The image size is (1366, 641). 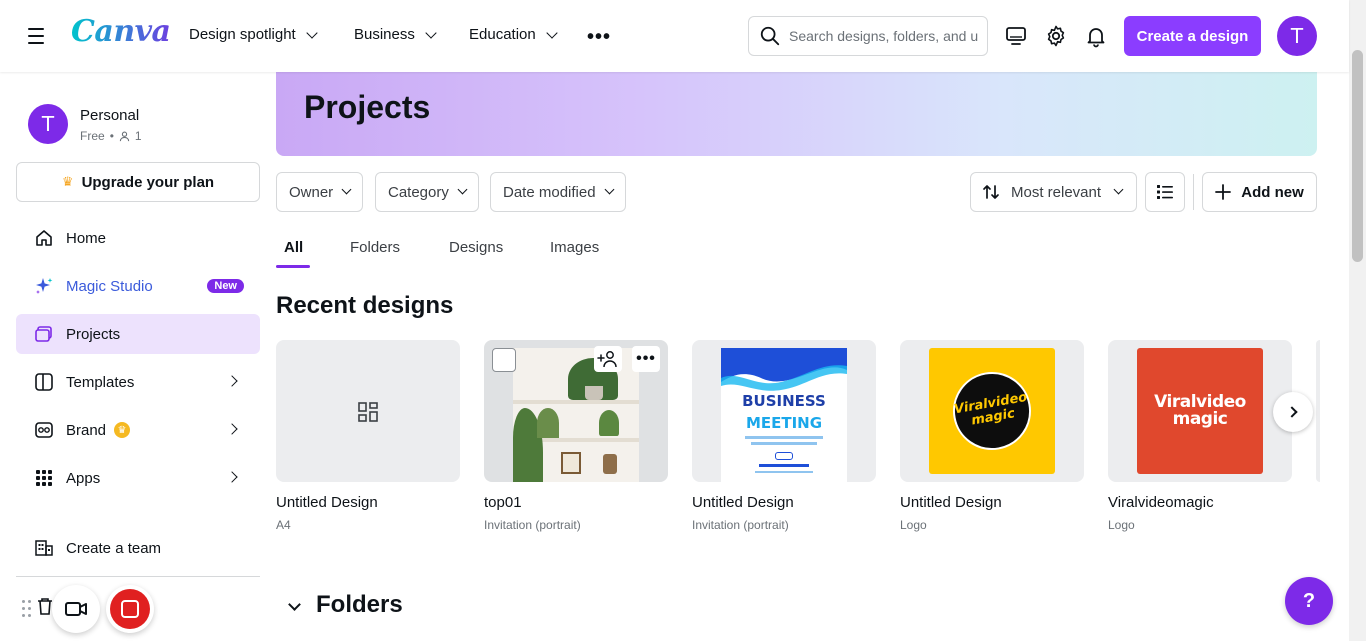 What do you see at coordinates (111, 136) in the screenshot?
I see `account-meta: Free • 1` at bounding box center [111, 136].